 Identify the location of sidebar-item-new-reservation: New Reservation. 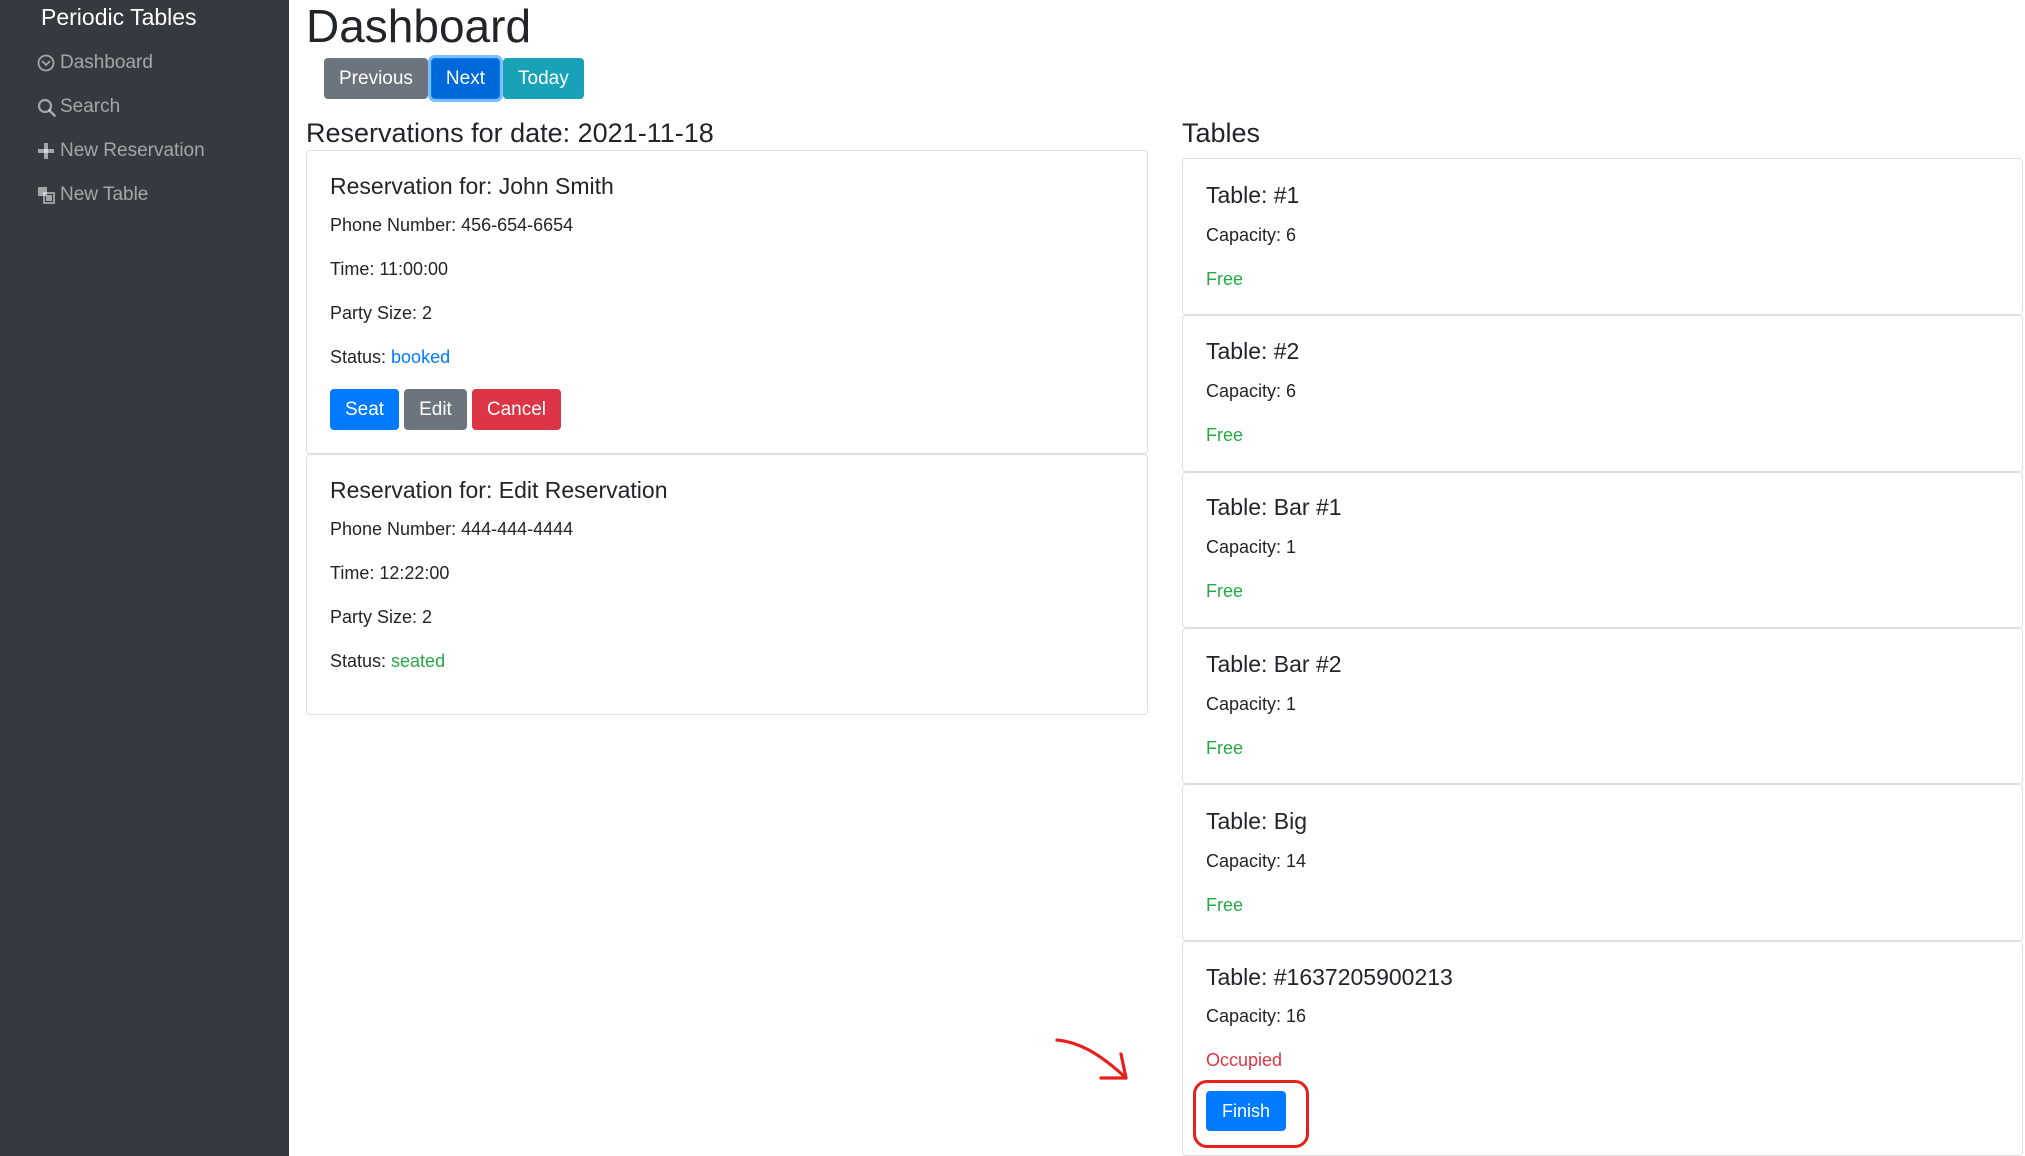
(120, 151).